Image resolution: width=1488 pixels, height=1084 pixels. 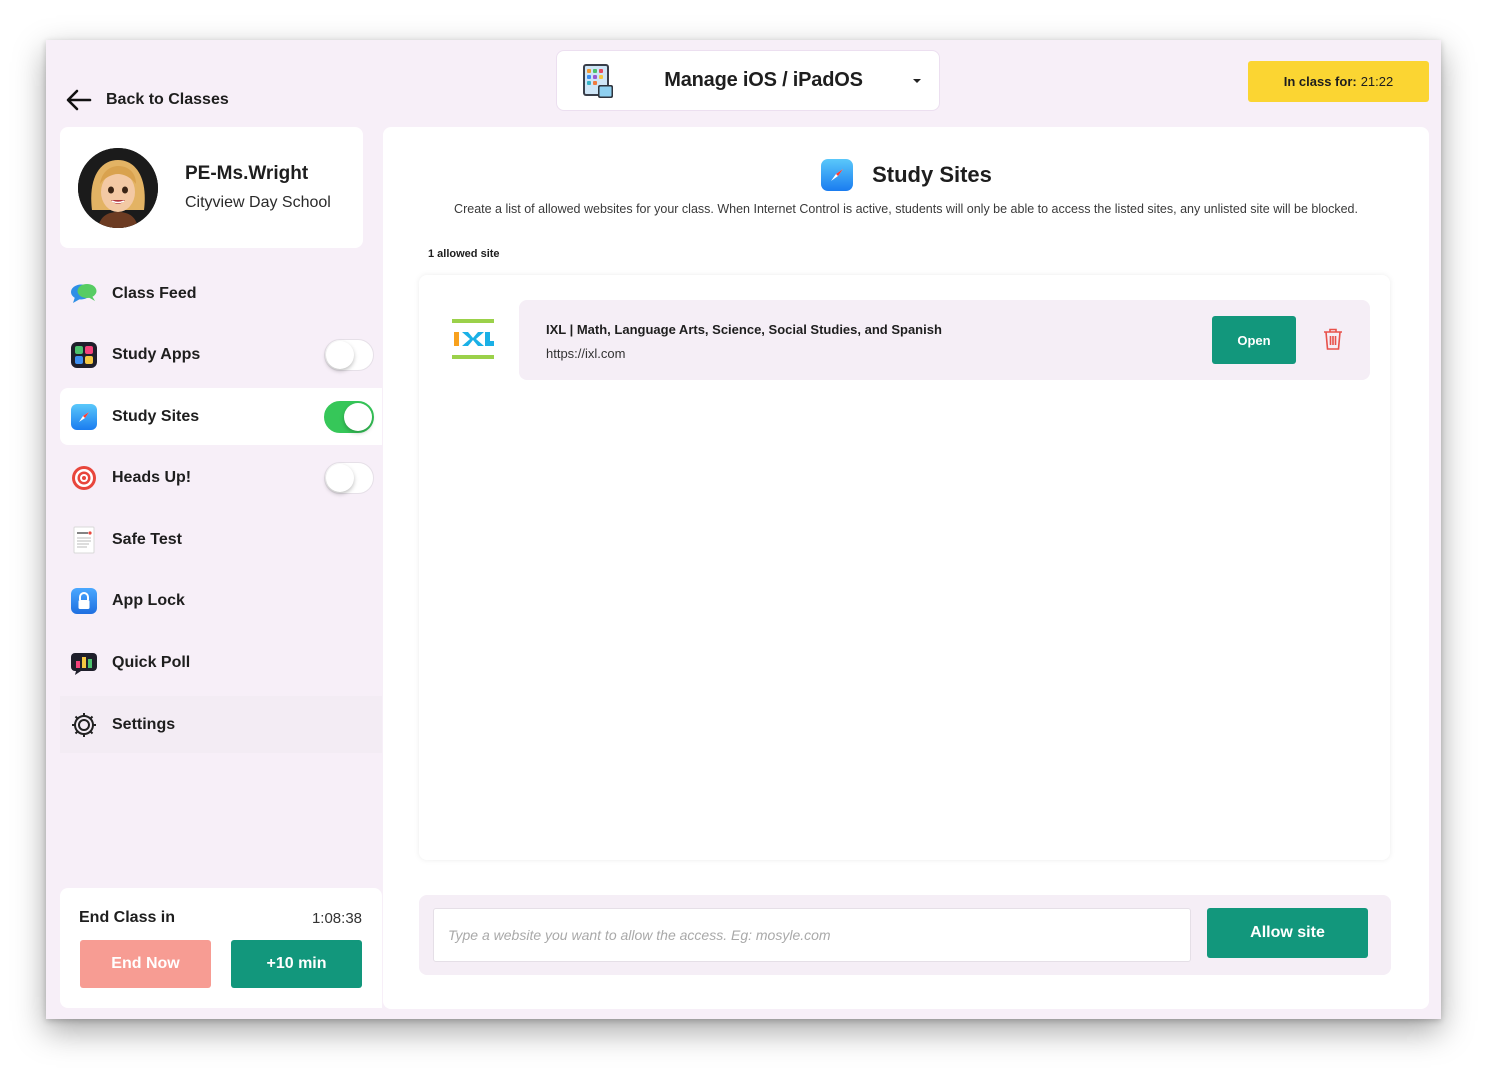 I want to click on study-apps-toggle, so click(x=349, y=355).